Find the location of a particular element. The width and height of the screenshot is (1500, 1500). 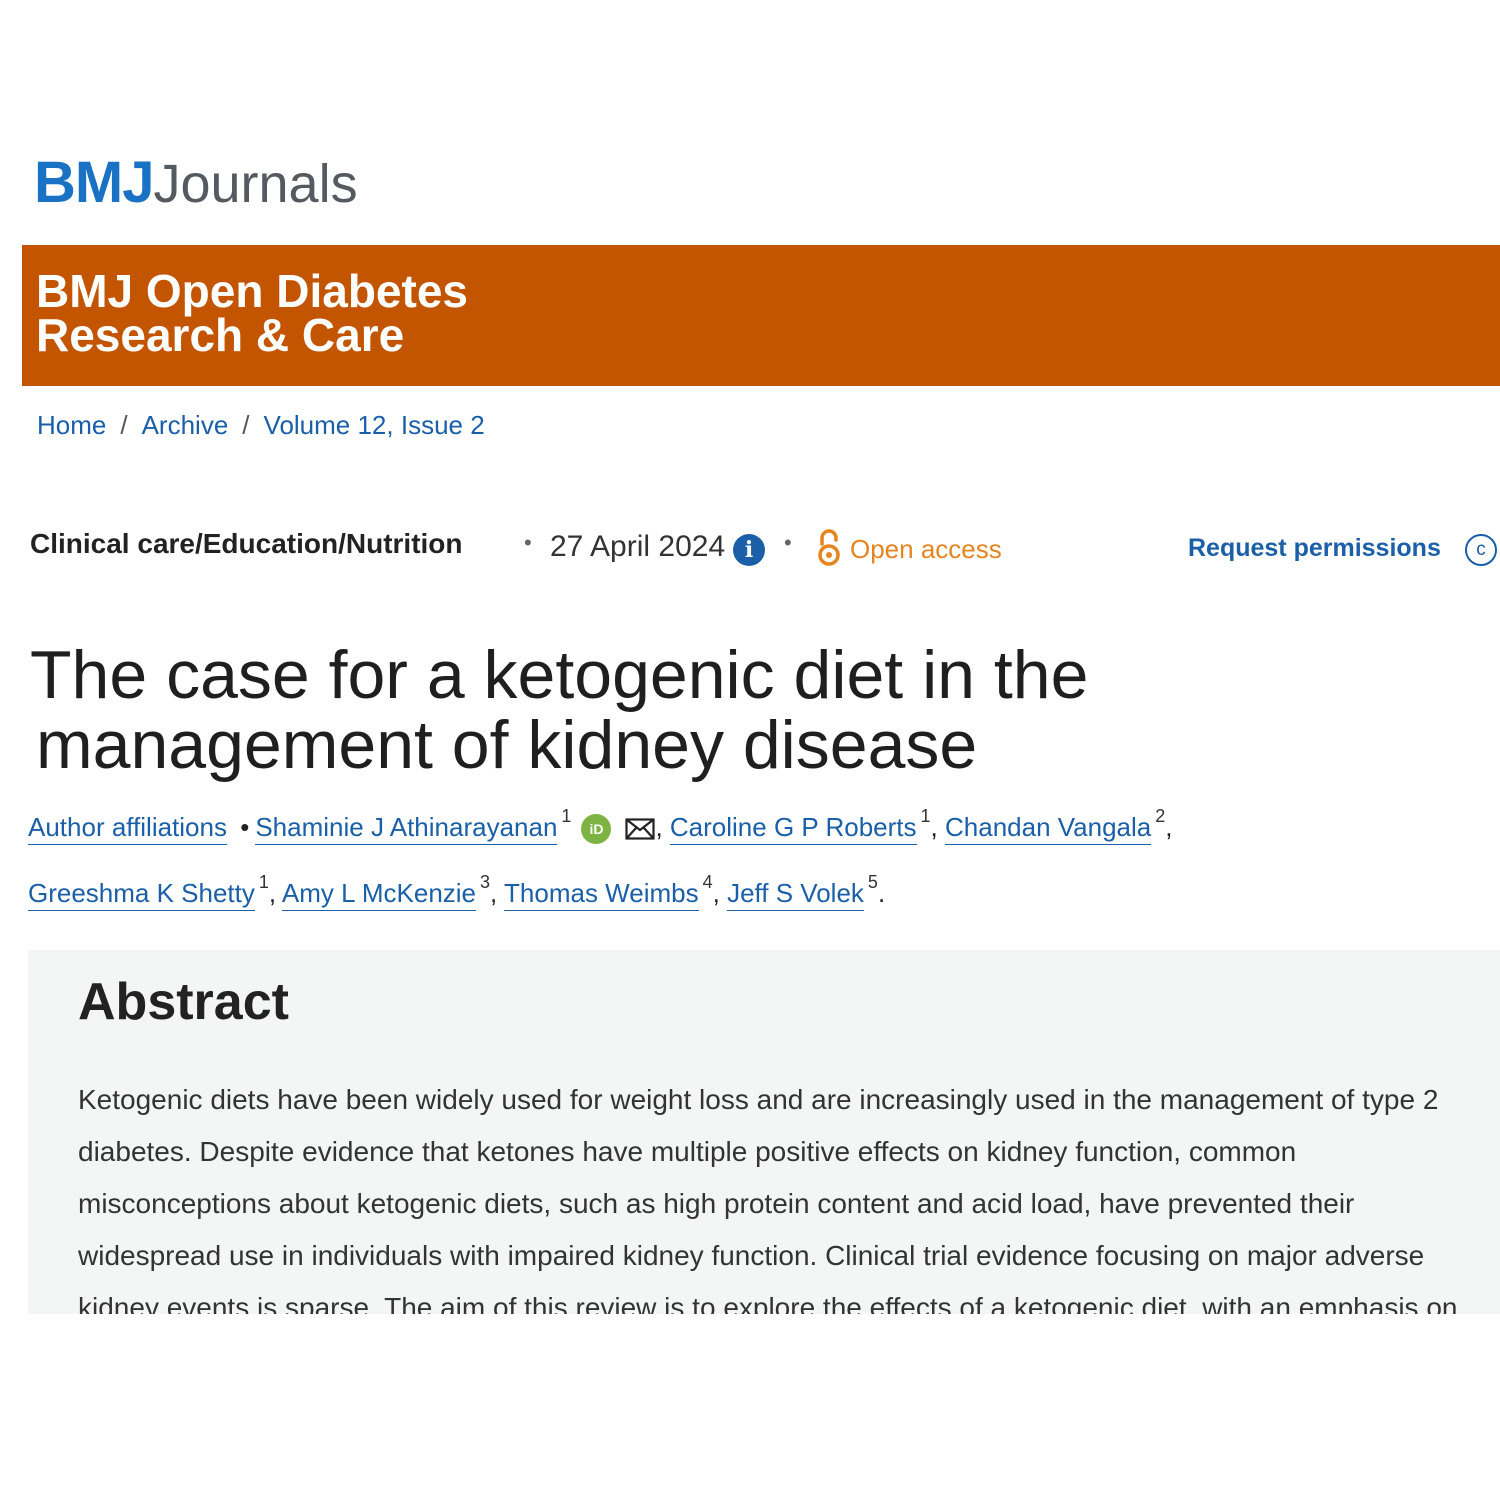

breadcrumb: Home / Archive / Volume 12, Issue 2 is located at coordinates (261, 425).